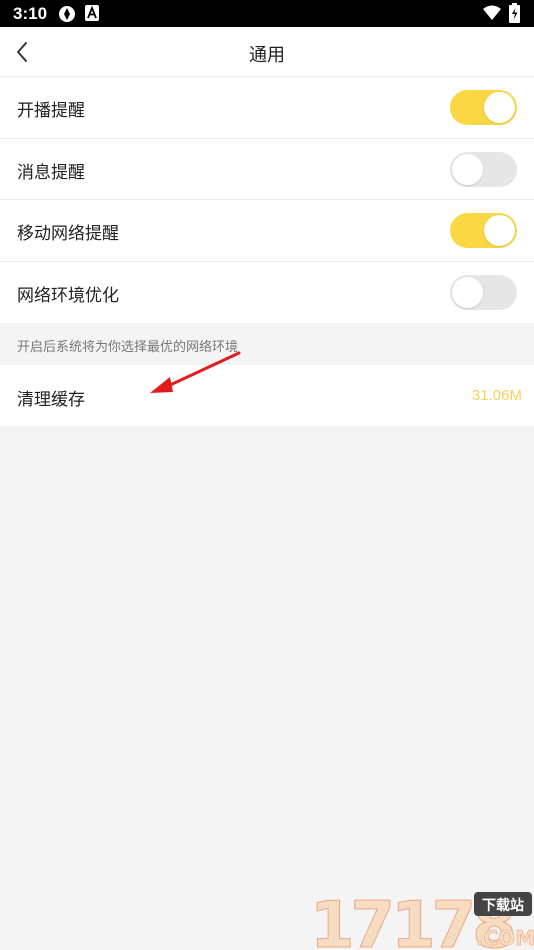 The width and height of the screenshot is (534, 950). I want to click on clear-cache-label: 清理缓存, so click(51, 400).